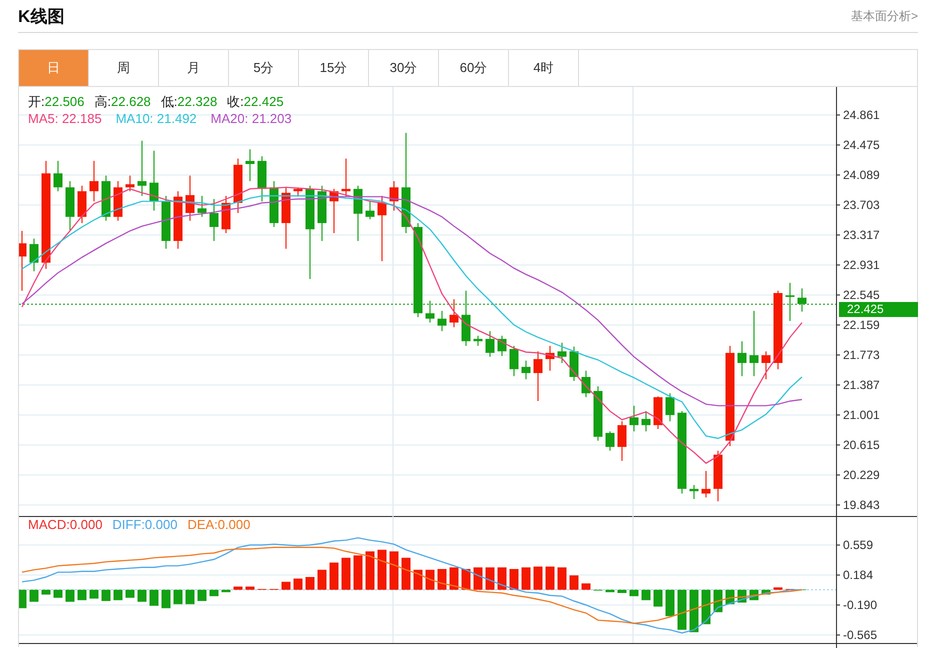 This screenshot has width=930, height=648. Describe the element at coordinates (861, 205) in the screenshot. I see `price-axis-label: 23.703` at that location.